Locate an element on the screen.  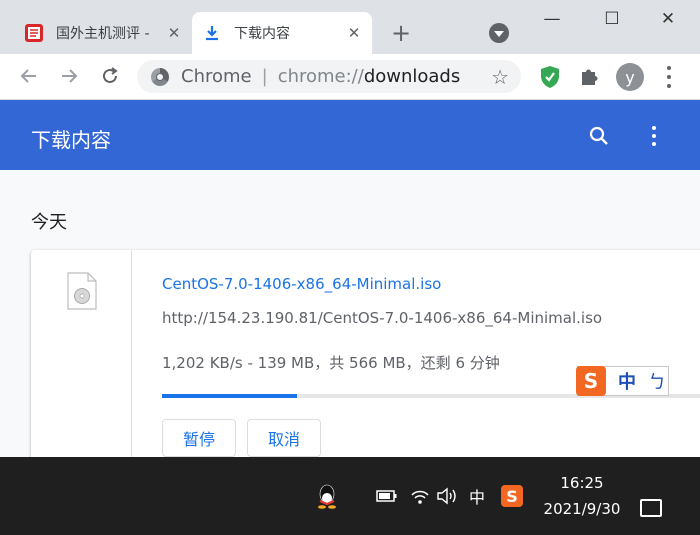
progress-fill is located at coordinates (229, 396).